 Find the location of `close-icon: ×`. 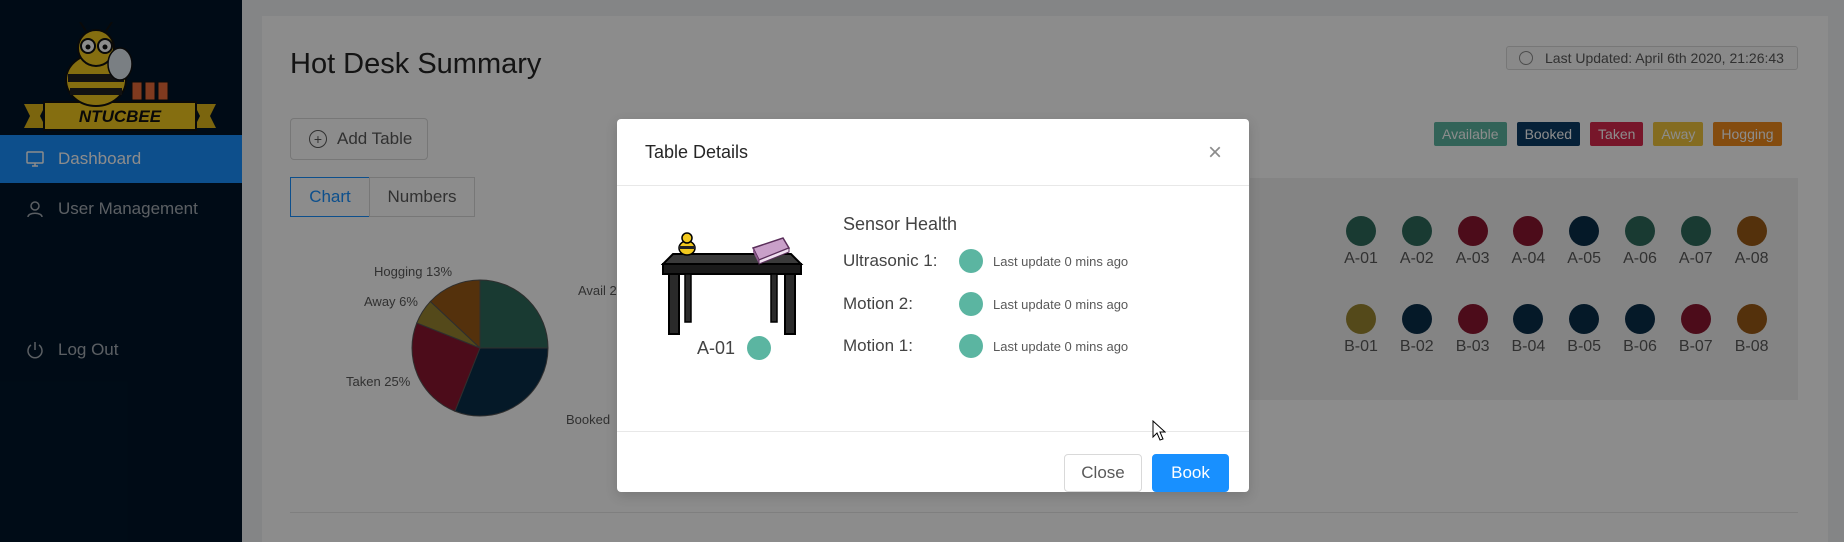

close-icon: × is located at coordinates (1215, 153).